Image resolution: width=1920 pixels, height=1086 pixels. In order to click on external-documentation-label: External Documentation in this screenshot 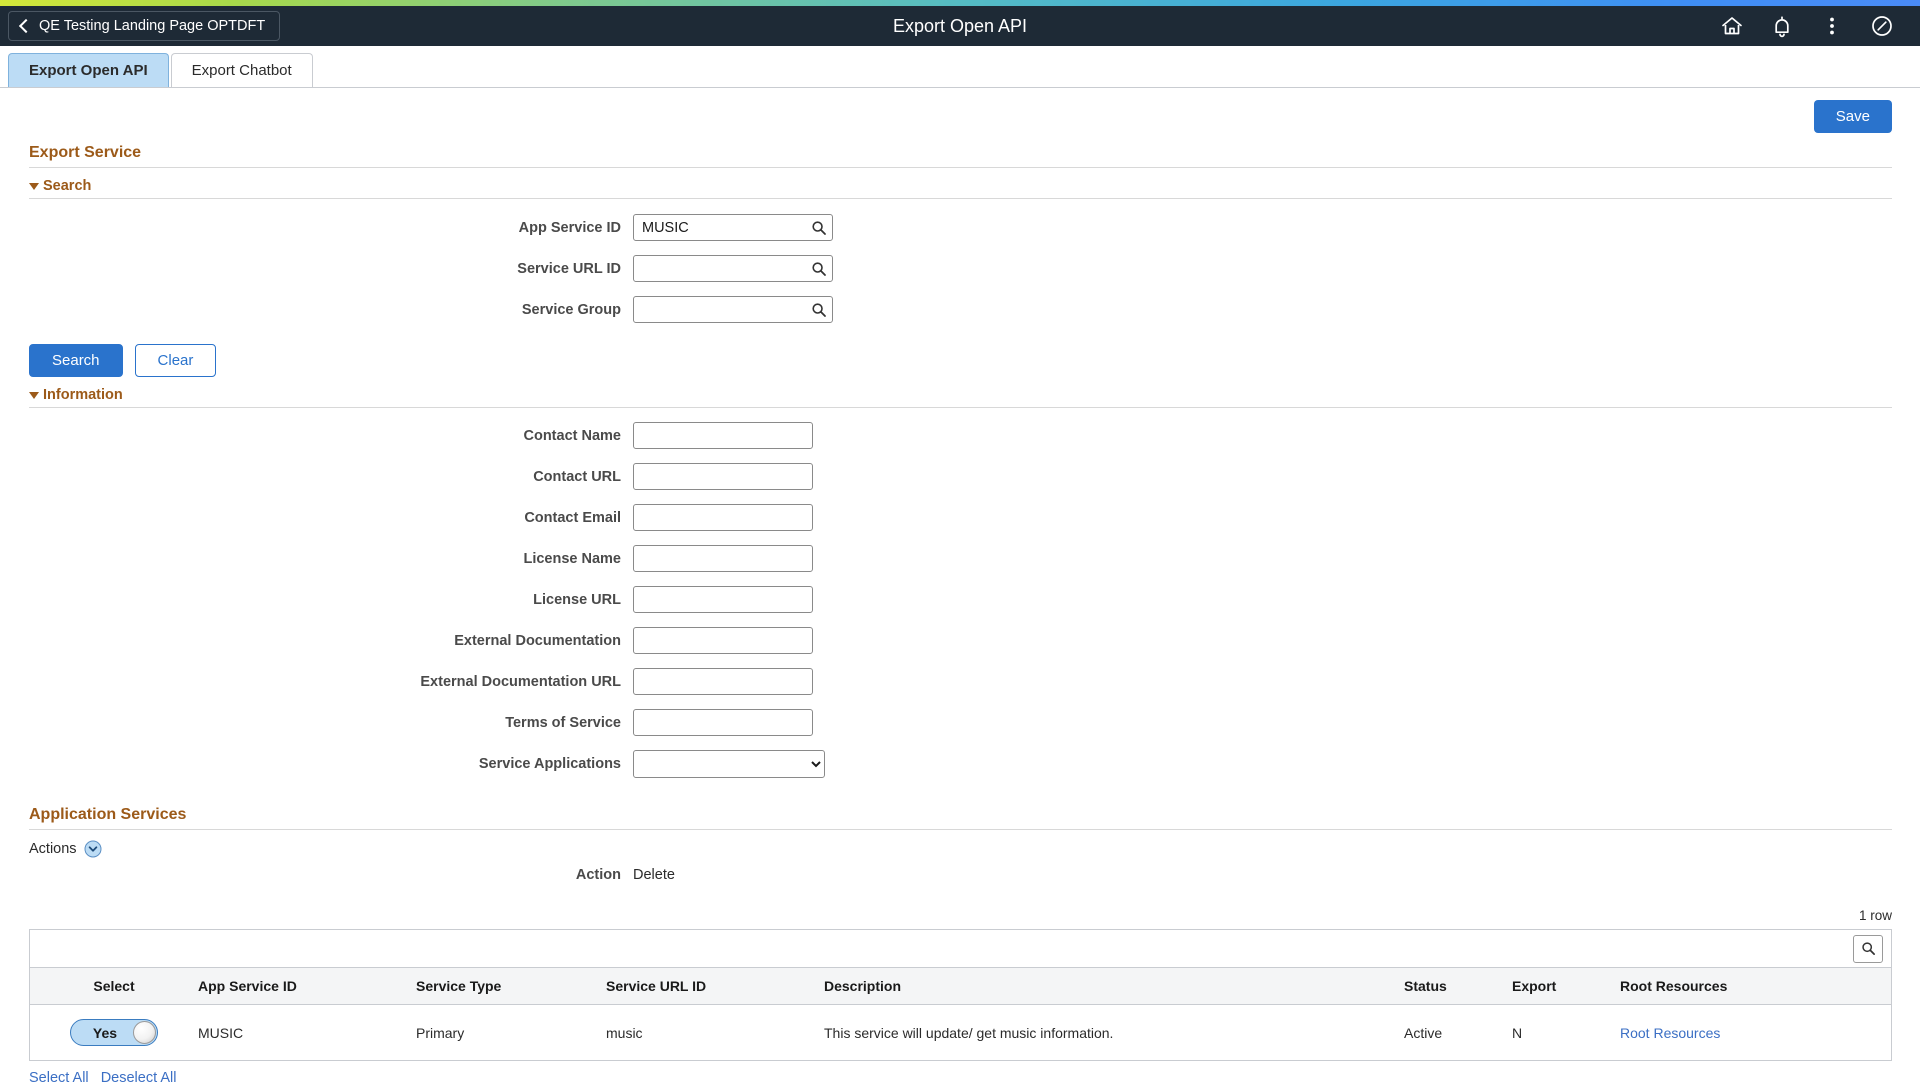, I will do `click(537, 640)`.